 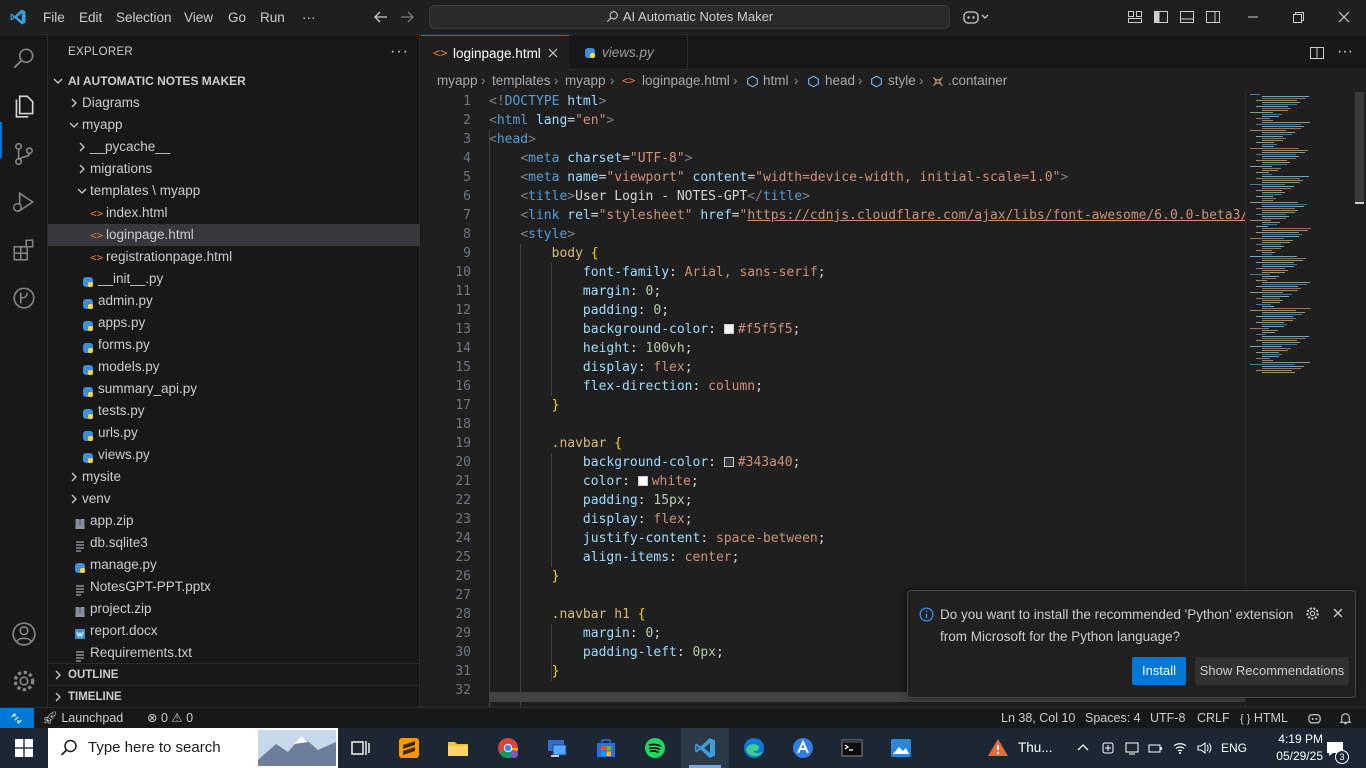 I want to click on copilot-icon, so click(x=977, y=17).